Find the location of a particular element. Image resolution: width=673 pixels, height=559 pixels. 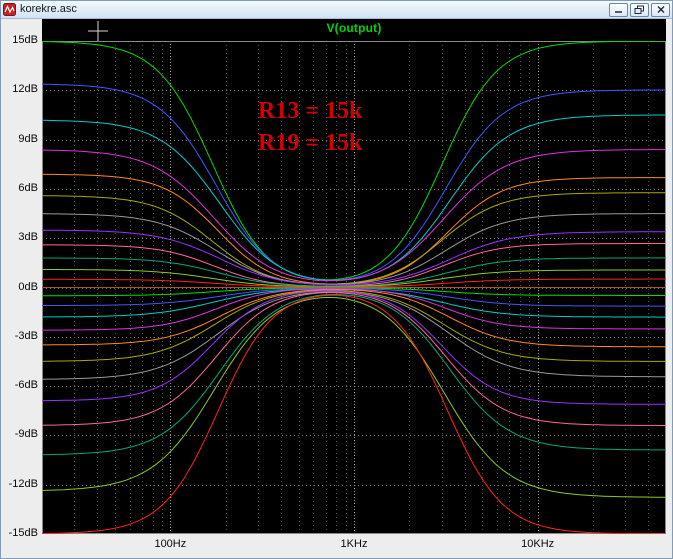

plot-annotation: R13 = 15k R19 = 15k is located at coordinates (310, 127).